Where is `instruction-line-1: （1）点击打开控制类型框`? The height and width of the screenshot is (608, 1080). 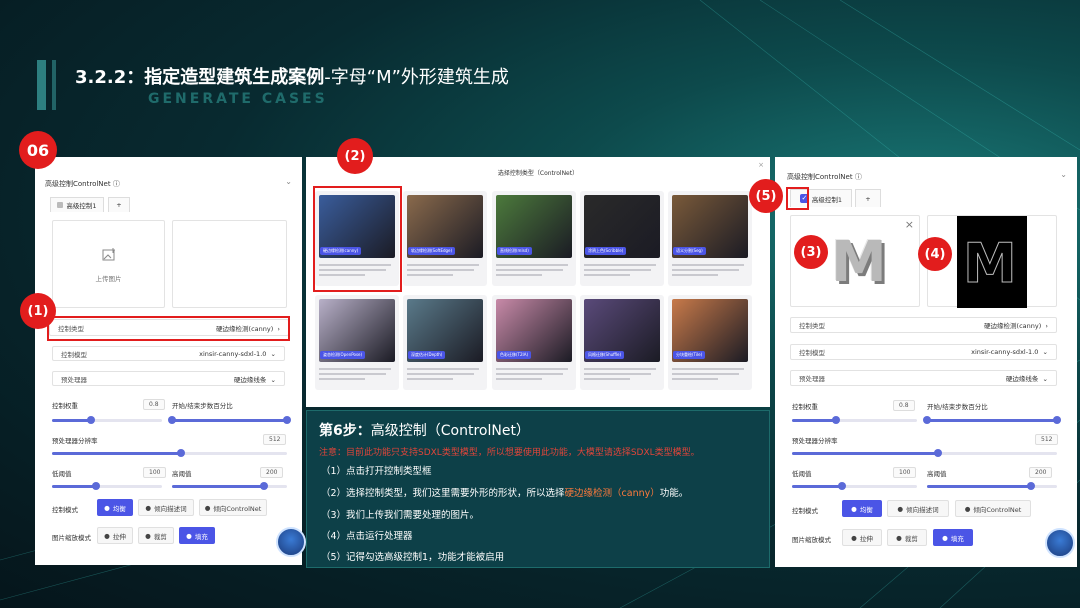 instruction-line-1: （1）点击打开控制类型框 is located at coordinates (376, 471).